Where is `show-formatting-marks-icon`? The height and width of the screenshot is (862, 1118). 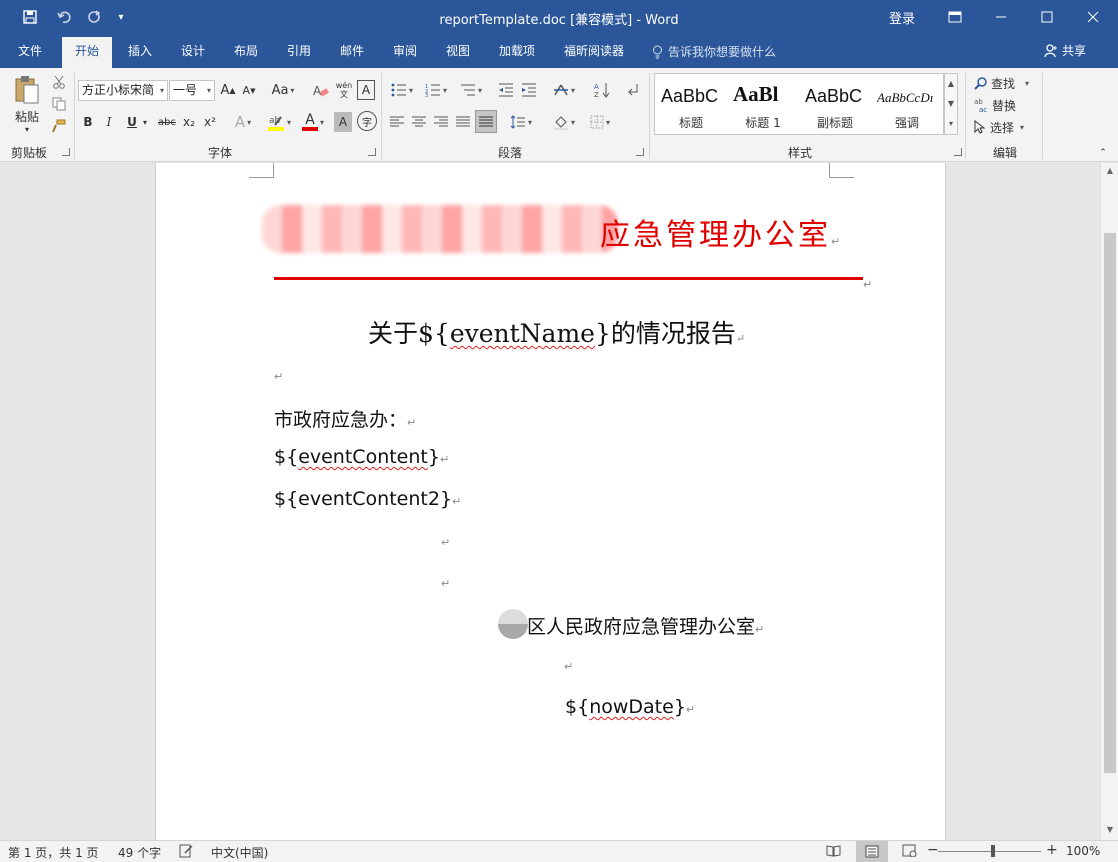
show-formatting-marks-icon is located at coordinates (633, 90).